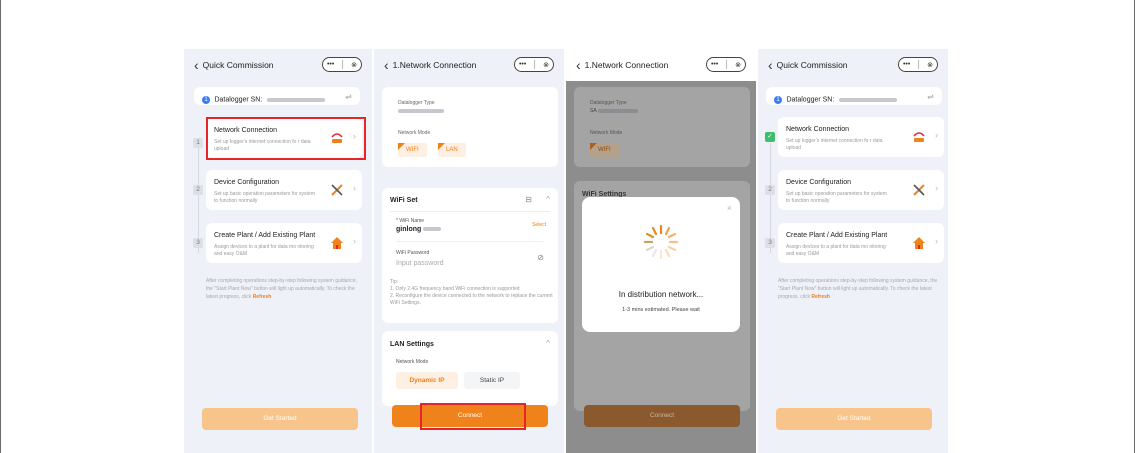 This screenshot has width=1135, height=453. What do you see at coordinates (412, 362) in the screenshot?
I see `lan-mode-label: Network Mode` at bounding box center [412, 362].